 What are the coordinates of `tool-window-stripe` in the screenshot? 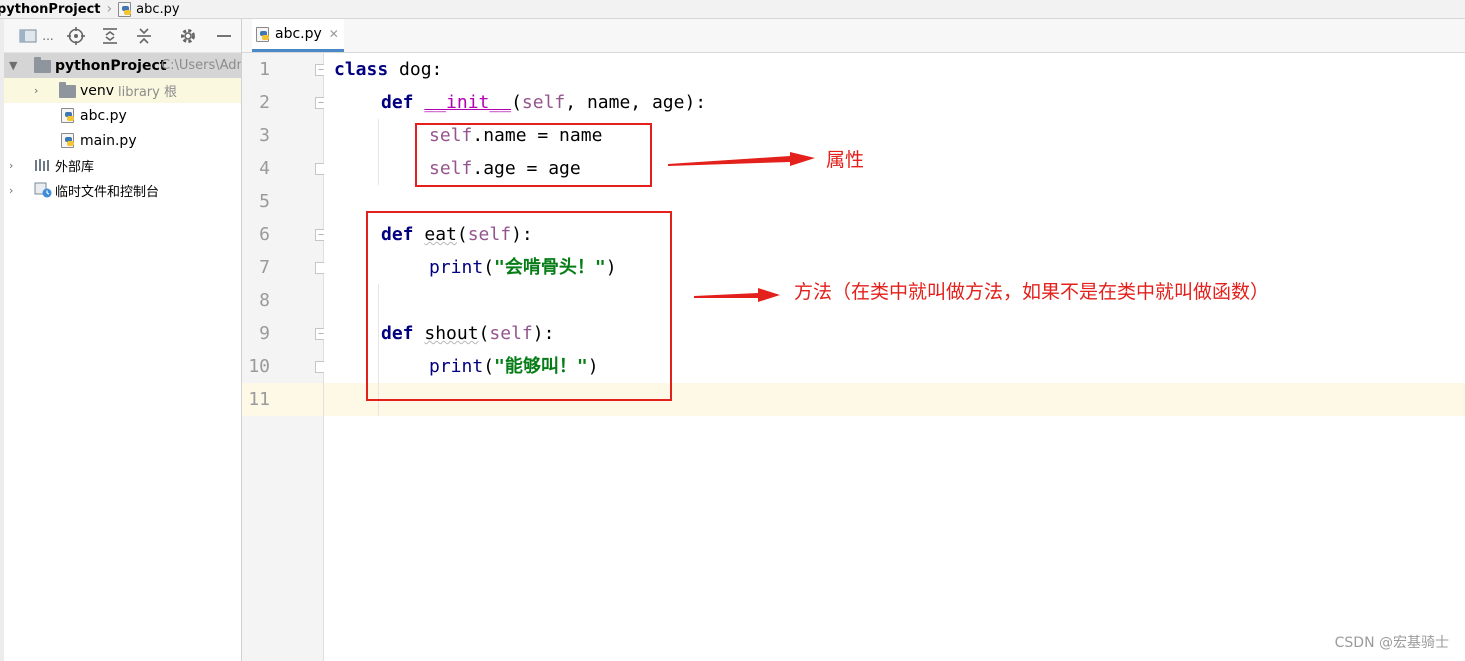 It's located at (2, 340).